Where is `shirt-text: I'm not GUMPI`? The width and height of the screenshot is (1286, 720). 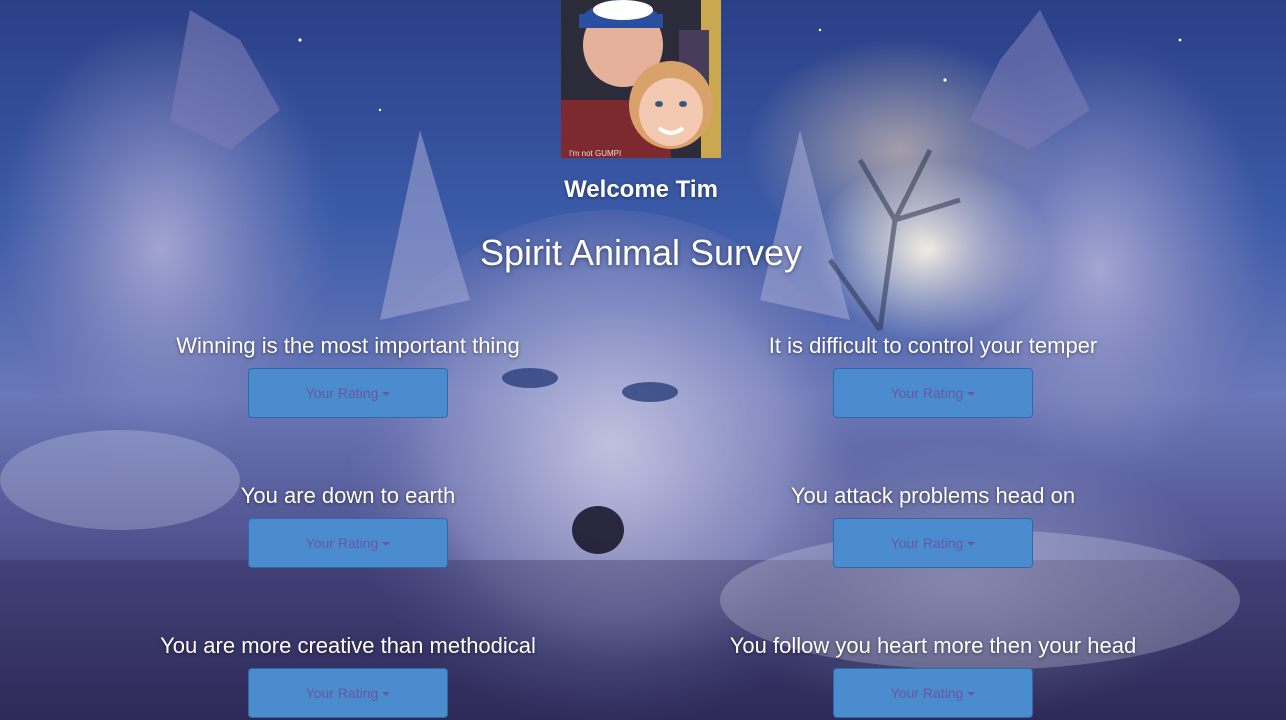 shirt-text: I'm not GUMPI is located at coordinates (595, 153).